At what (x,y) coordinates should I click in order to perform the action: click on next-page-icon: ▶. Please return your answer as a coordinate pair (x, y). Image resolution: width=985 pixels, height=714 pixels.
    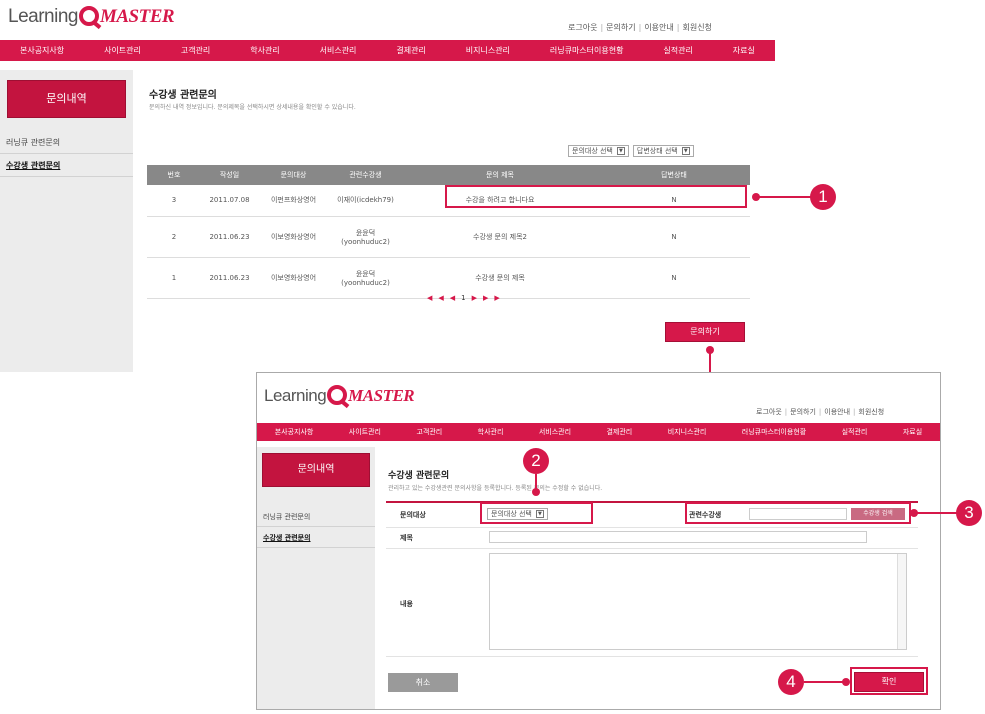
    Looking at the image, I should click on (477, 298).